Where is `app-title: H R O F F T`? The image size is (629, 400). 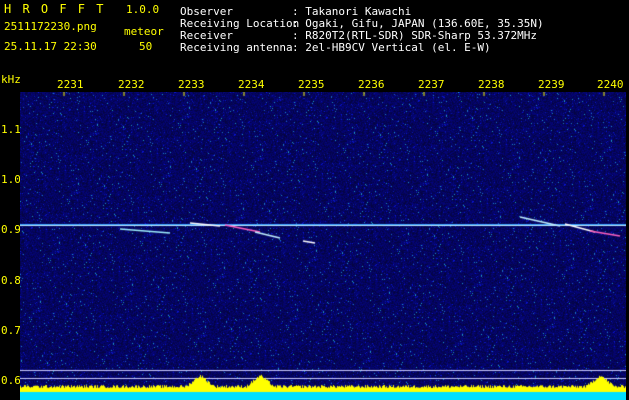
app-title: H R O F F T is located at coordinates (55, 9).